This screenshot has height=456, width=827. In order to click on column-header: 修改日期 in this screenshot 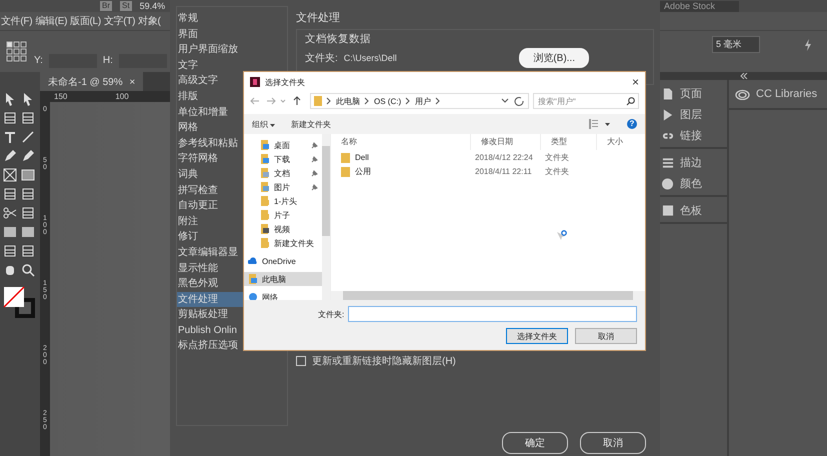, I will do `click(506, 142)`.